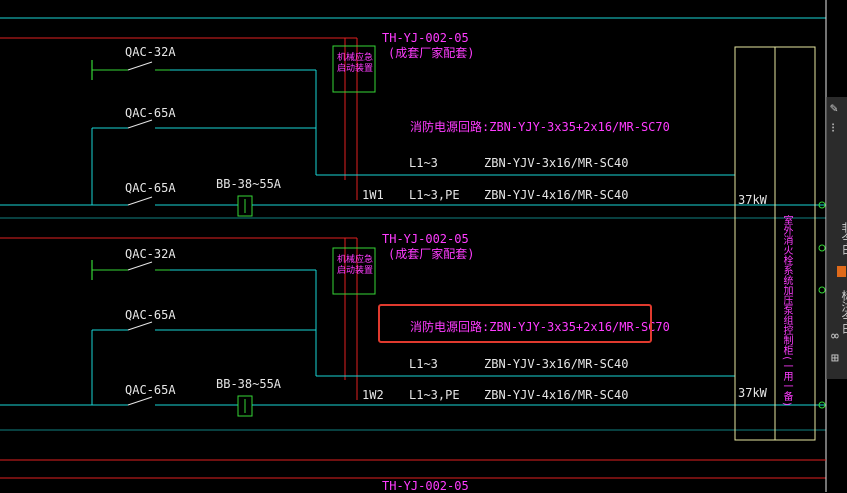 The image size is (847, 493). I want to click on circuit-label: 1W2, so click(373, 395).